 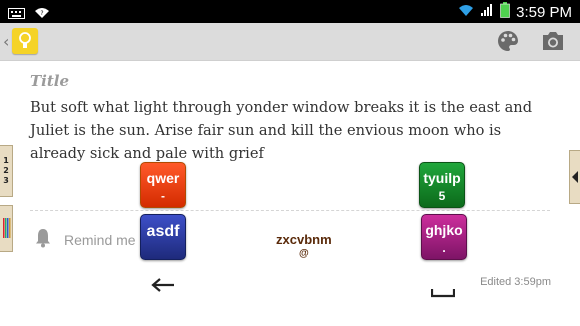 I want to click on battery-icon, so click(x=505, y=12).